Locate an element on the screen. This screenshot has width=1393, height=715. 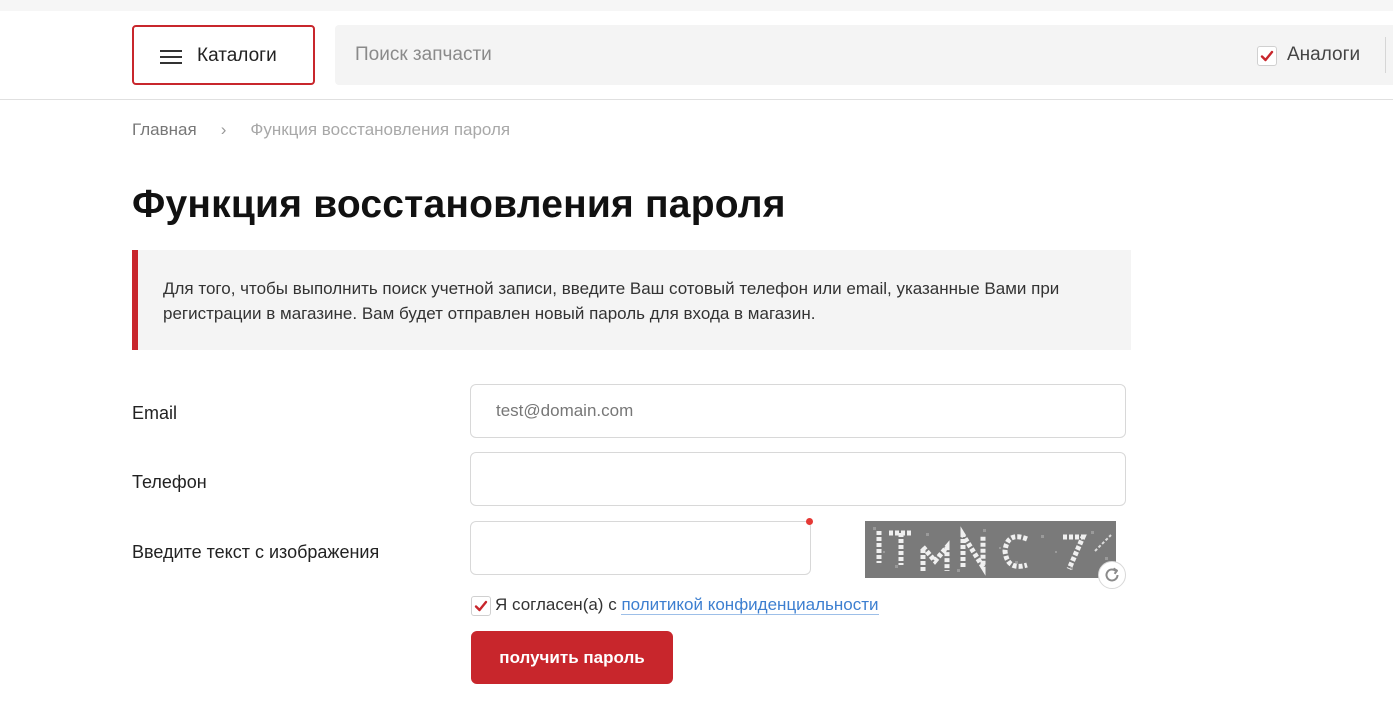
refresh-icon is located at coordinates (1112, 574).